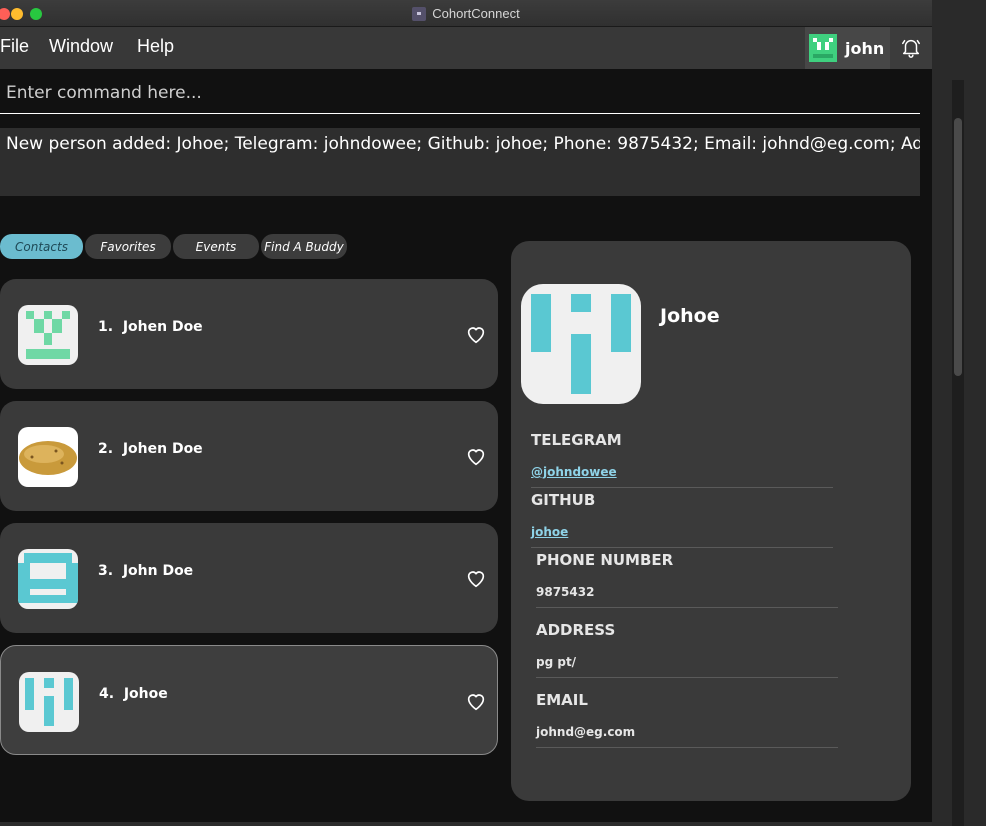  I want to click on app-icon, so click(419, 13).